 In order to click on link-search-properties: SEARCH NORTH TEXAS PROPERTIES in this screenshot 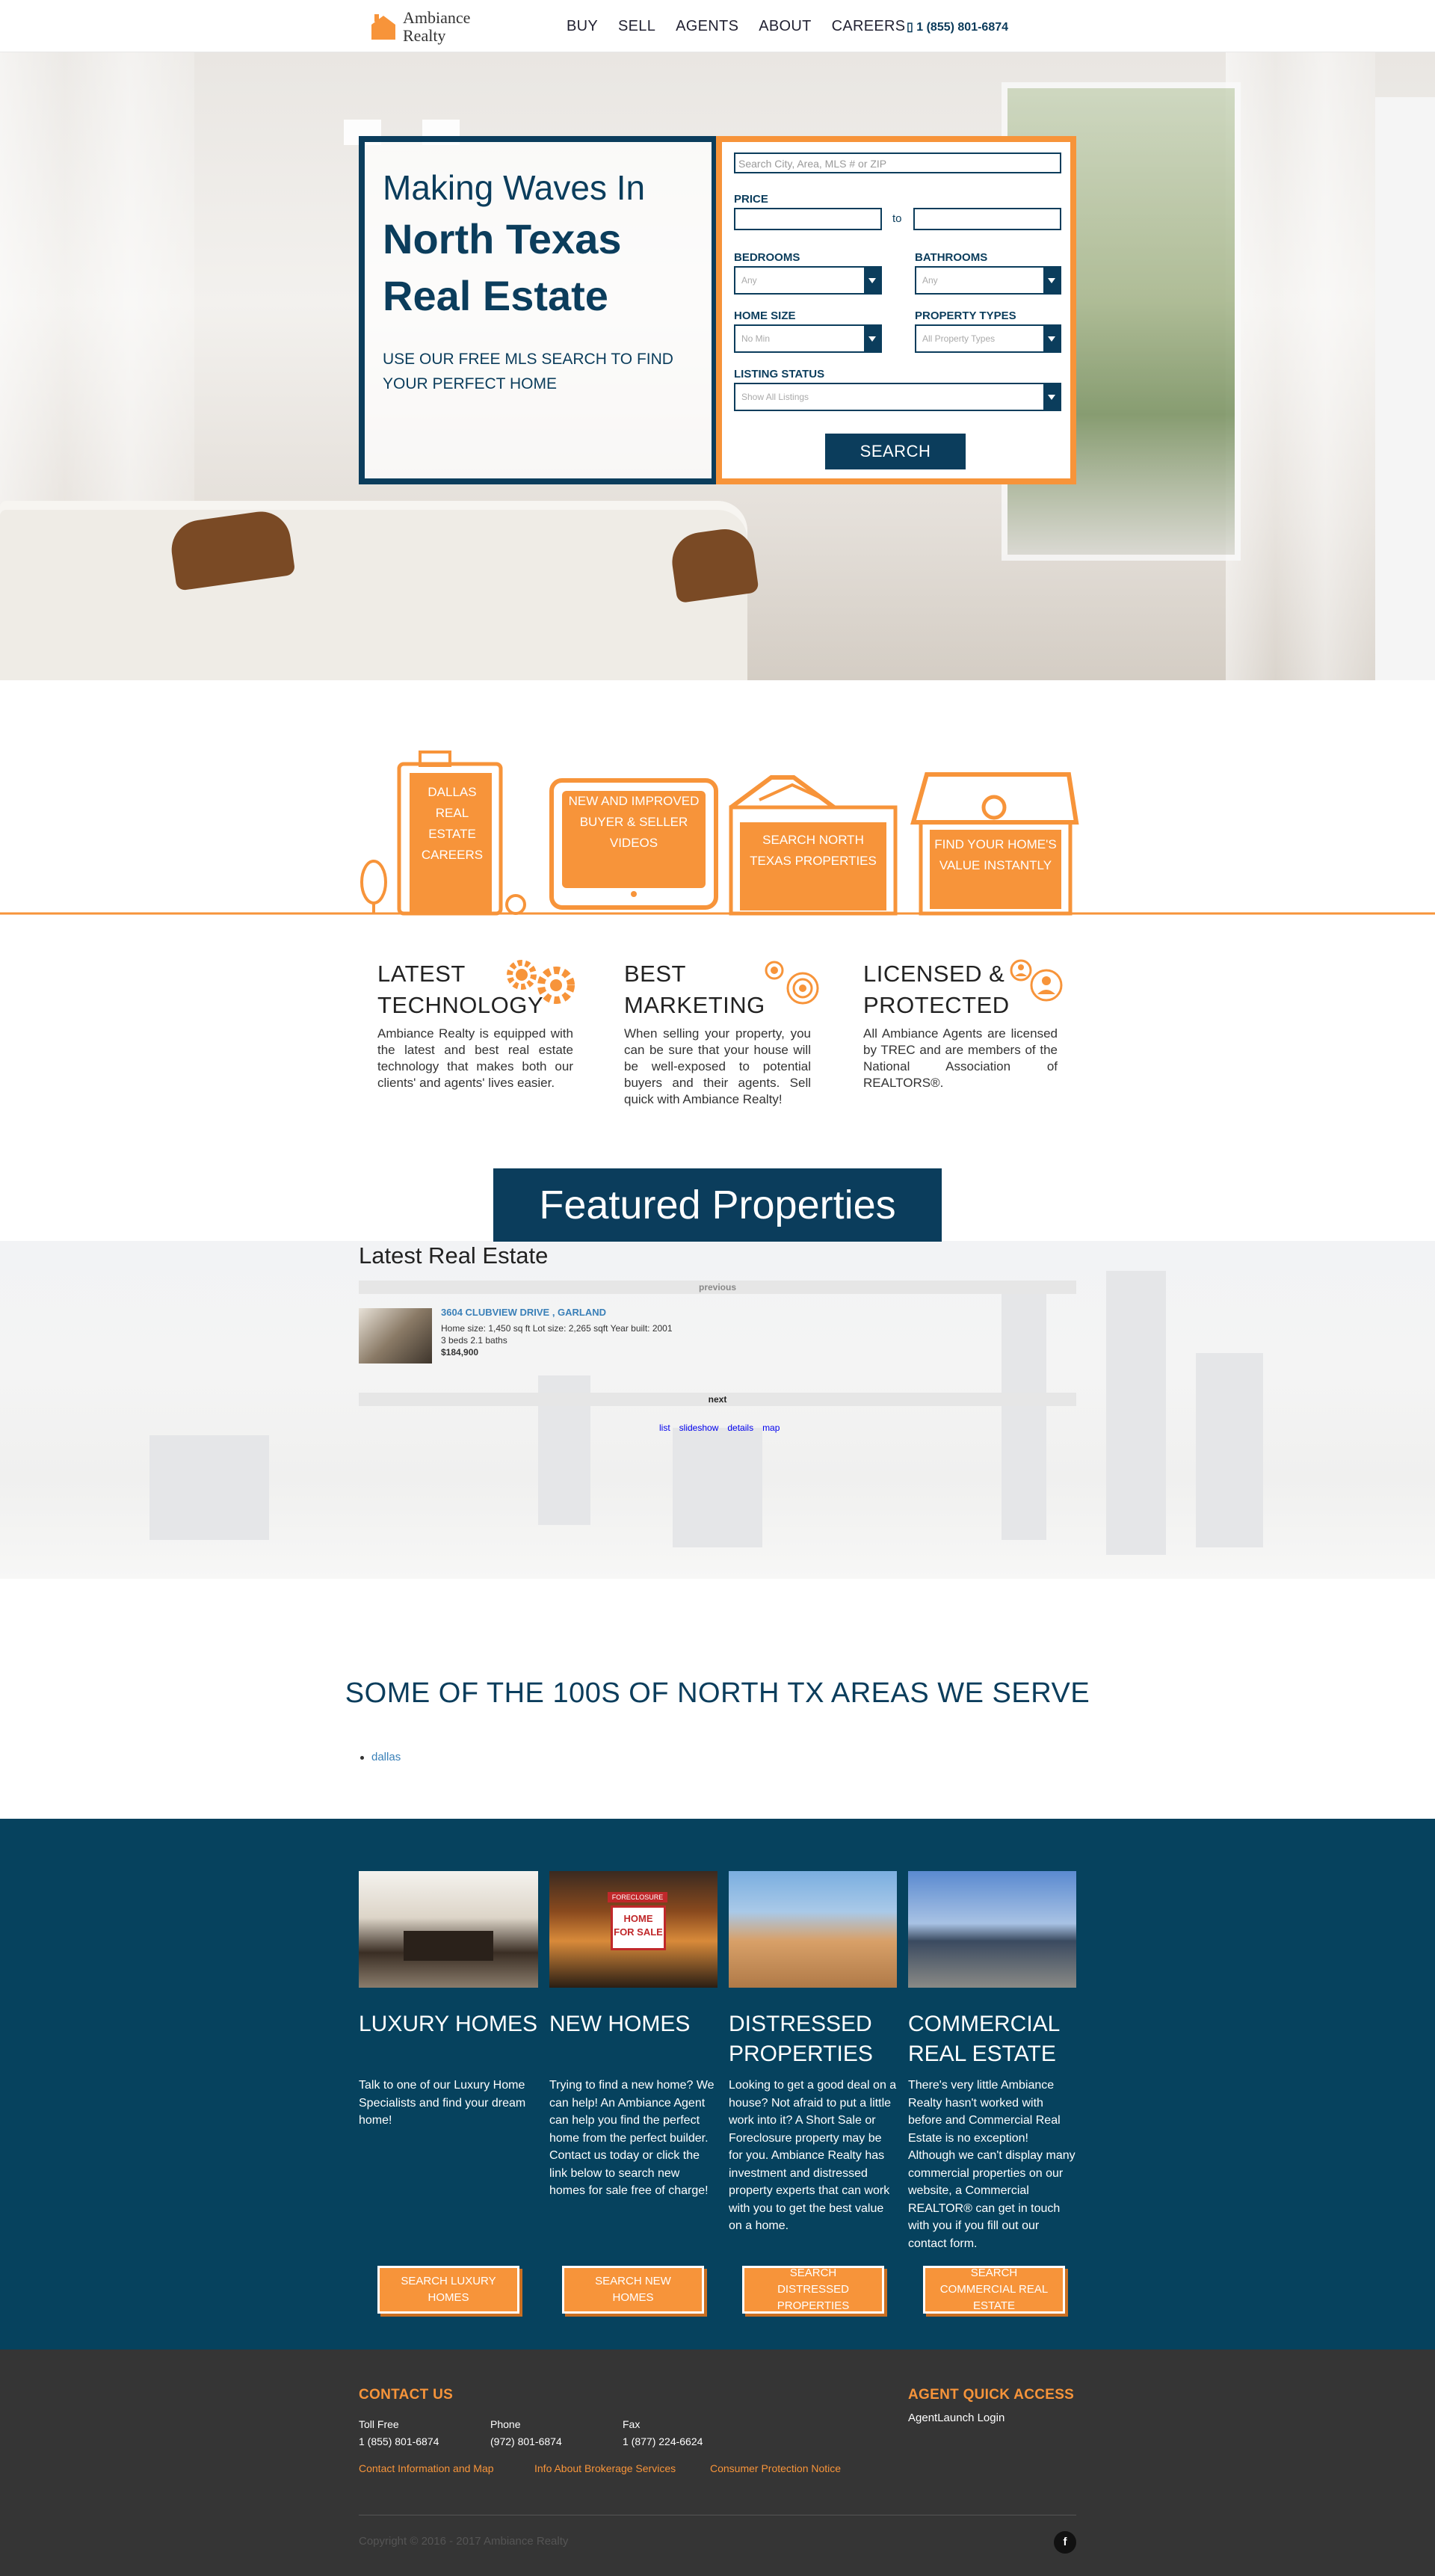, I will do `click(813, 851)`.